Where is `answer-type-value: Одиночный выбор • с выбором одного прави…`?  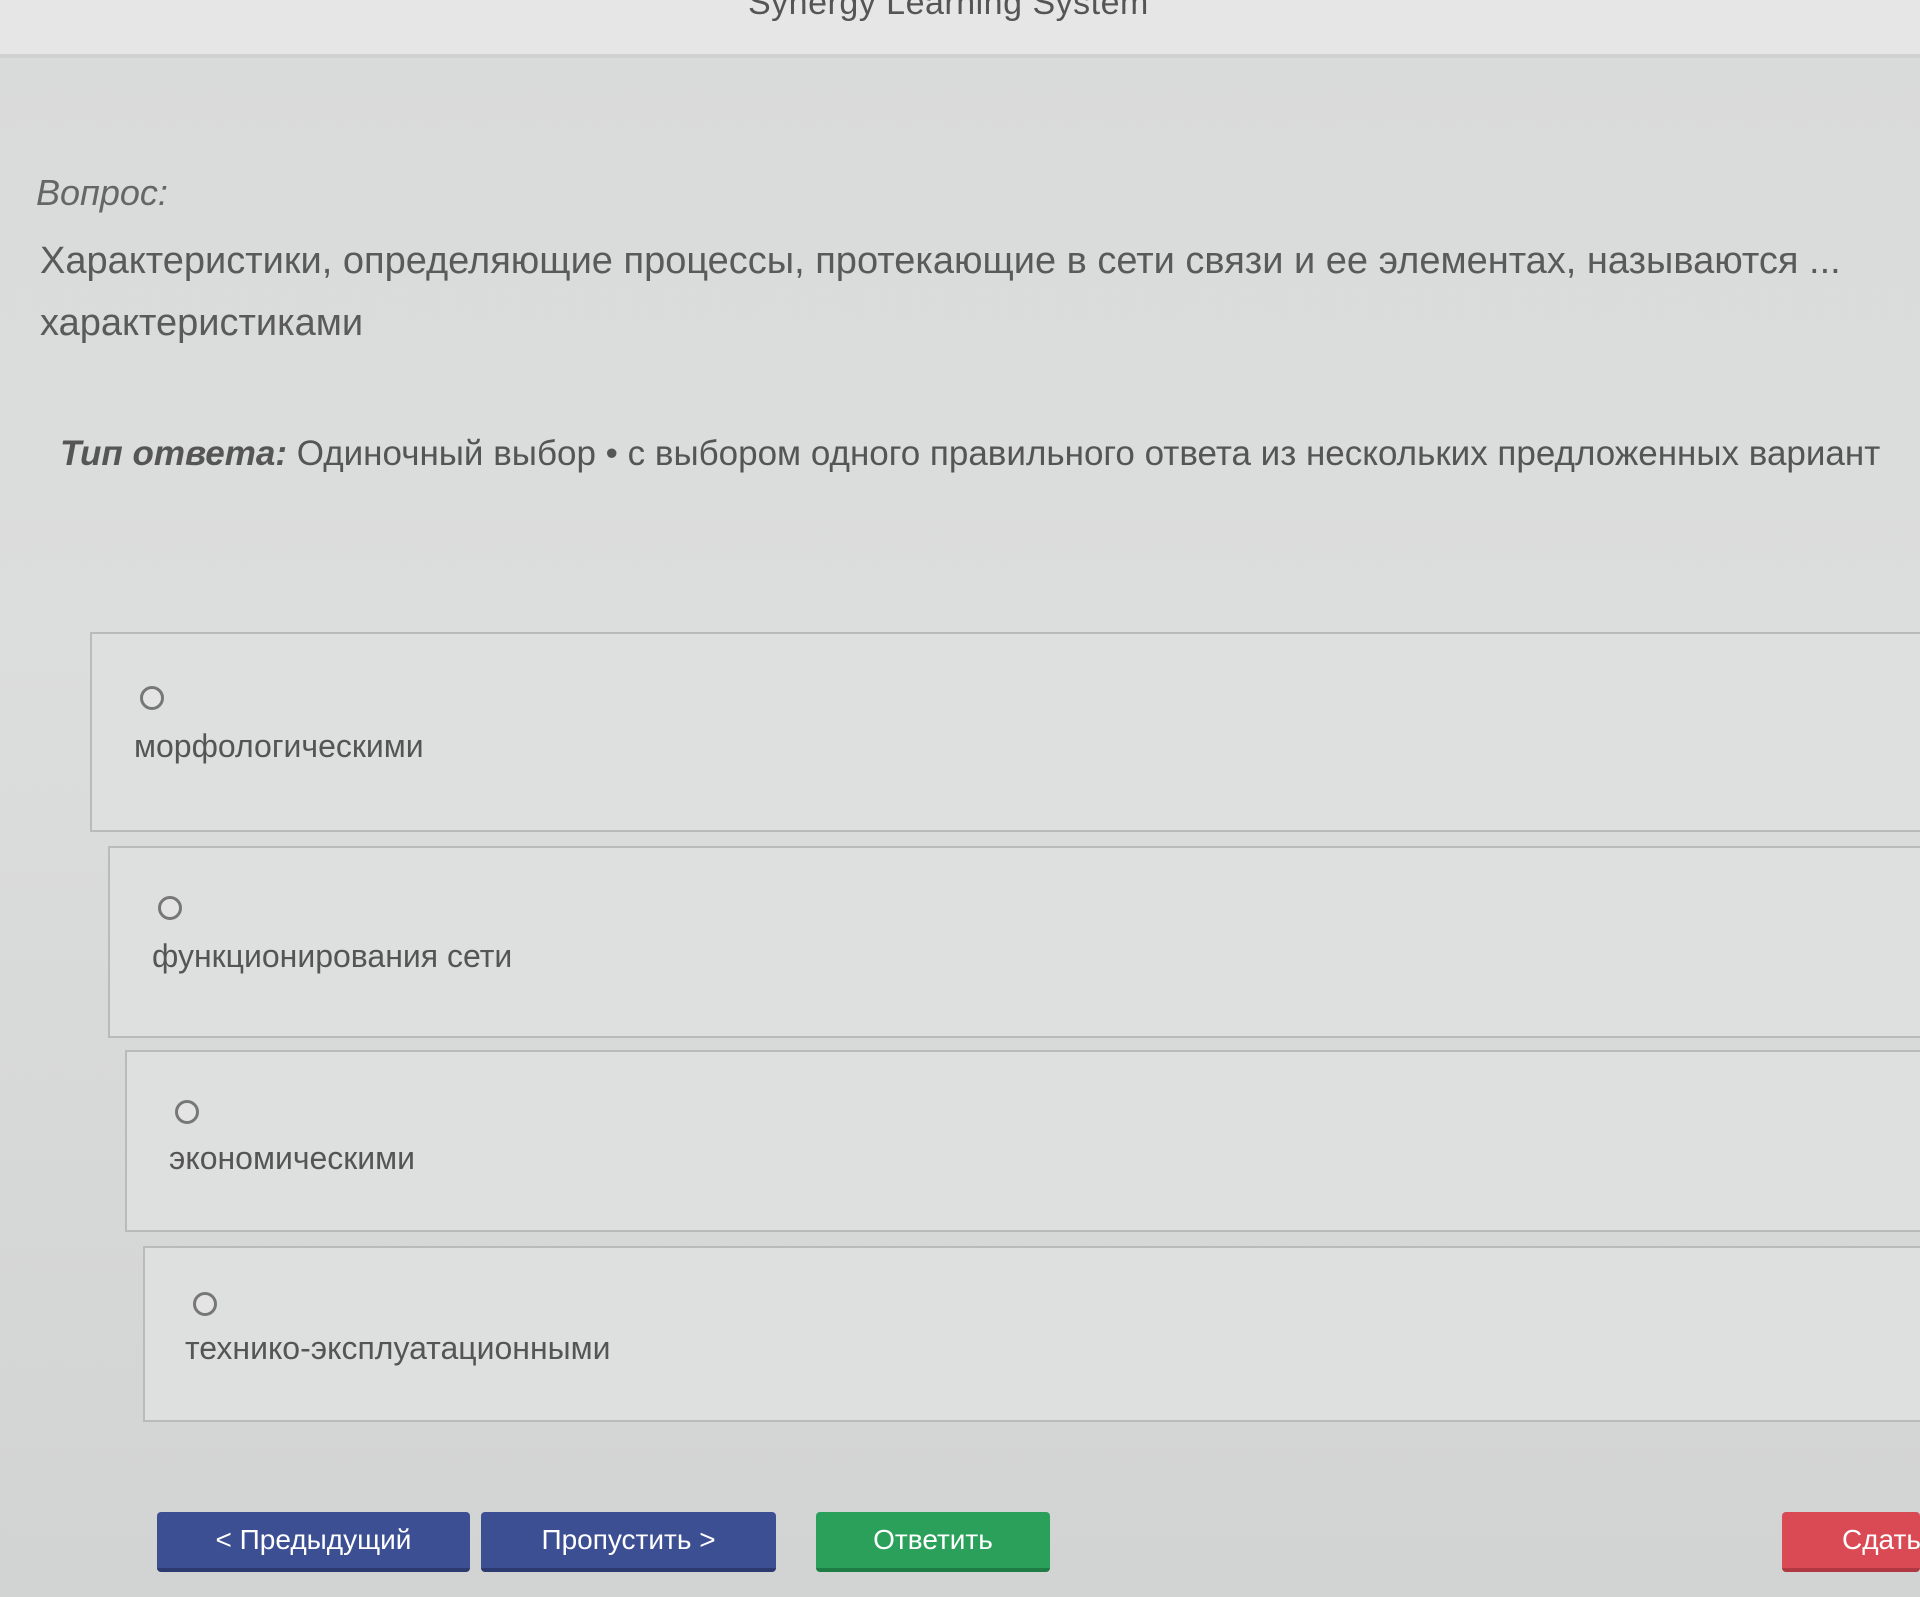
answer-type-value: Одиночный выбор • с выбором одного прави… is located at coordinates (1088, 453).